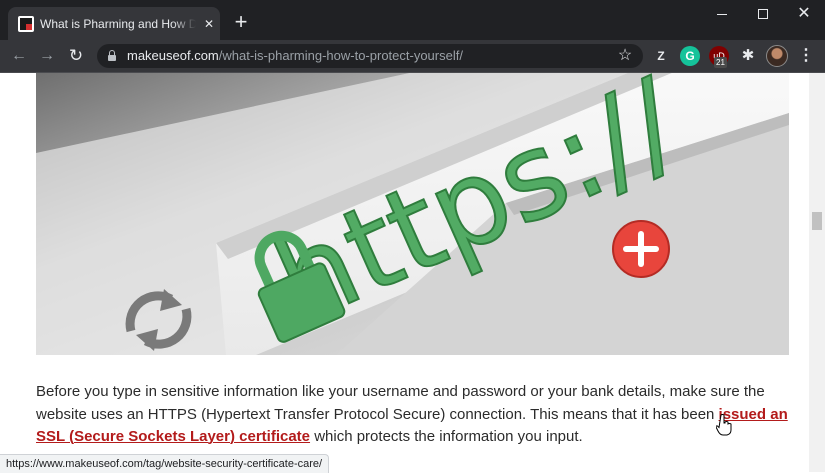  Describe the element at coordinates (763, 14) in the screenshot. I see `maximize-button` at that location.